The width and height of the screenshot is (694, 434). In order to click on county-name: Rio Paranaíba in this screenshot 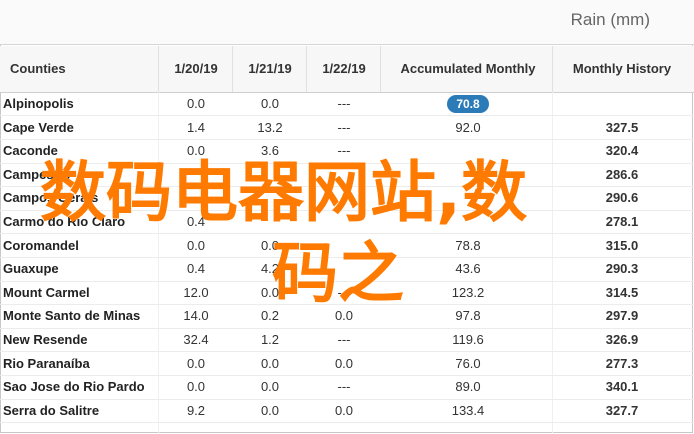, I will do `click(46, 363)`.